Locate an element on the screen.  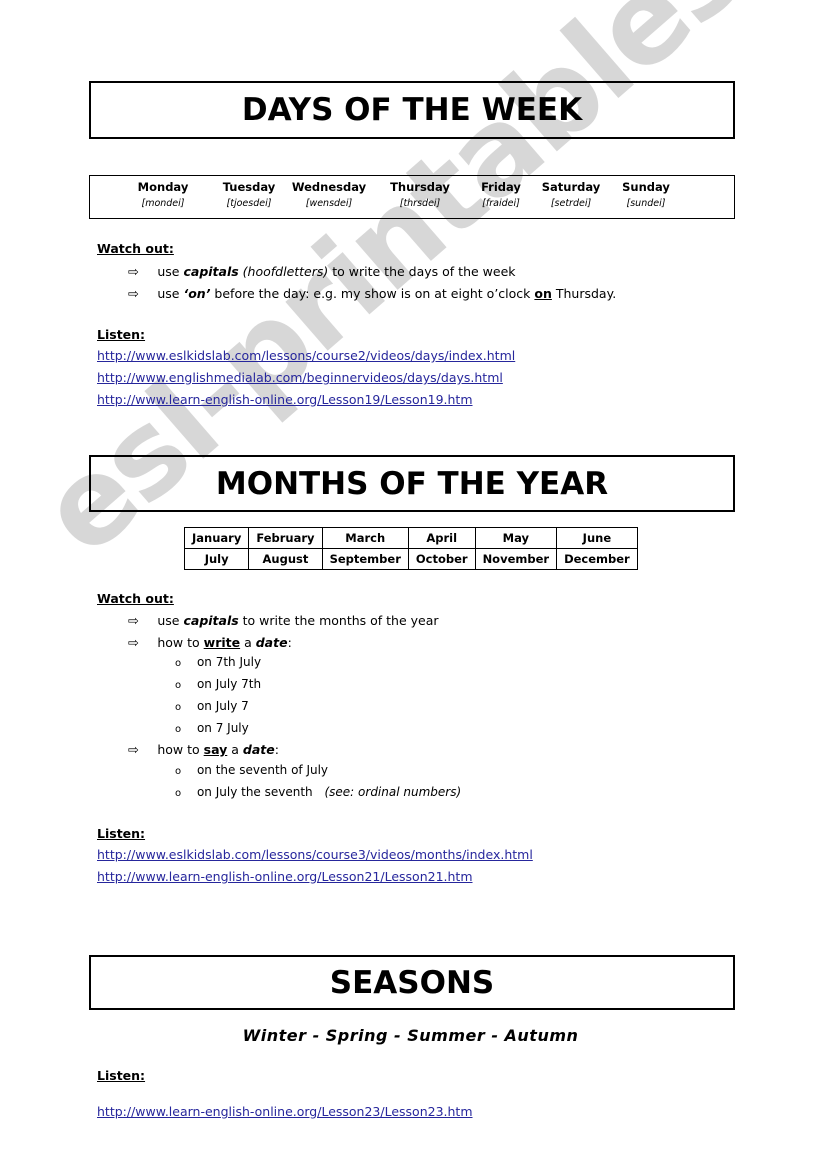
months-rule1-post: to write the months of the year is located at coordinates (338, 620).